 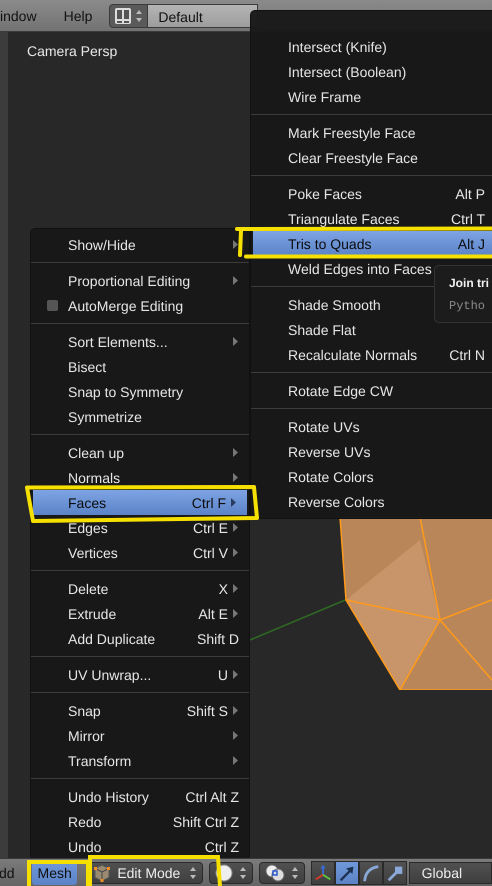 I want to click on layout-icon, so click(x=123, y=15).